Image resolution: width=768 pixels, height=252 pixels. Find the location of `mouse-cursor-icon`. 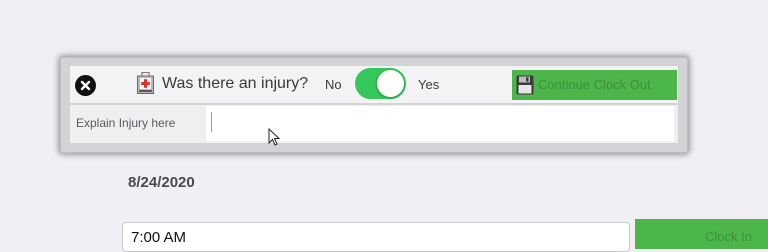

mouse-cursor-icon is located at coordinates (274, 137).